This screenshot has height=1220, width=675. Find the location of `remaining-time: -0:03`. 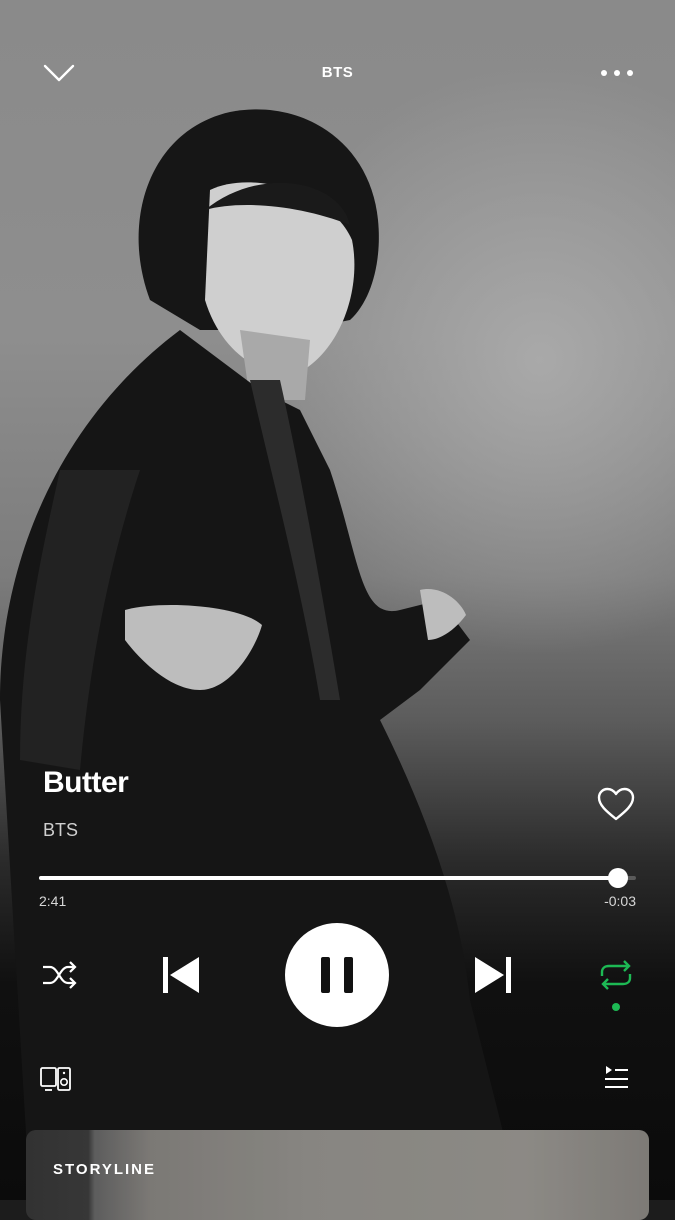

remaining-time: -0:03 is located at coordinates (620, 901).